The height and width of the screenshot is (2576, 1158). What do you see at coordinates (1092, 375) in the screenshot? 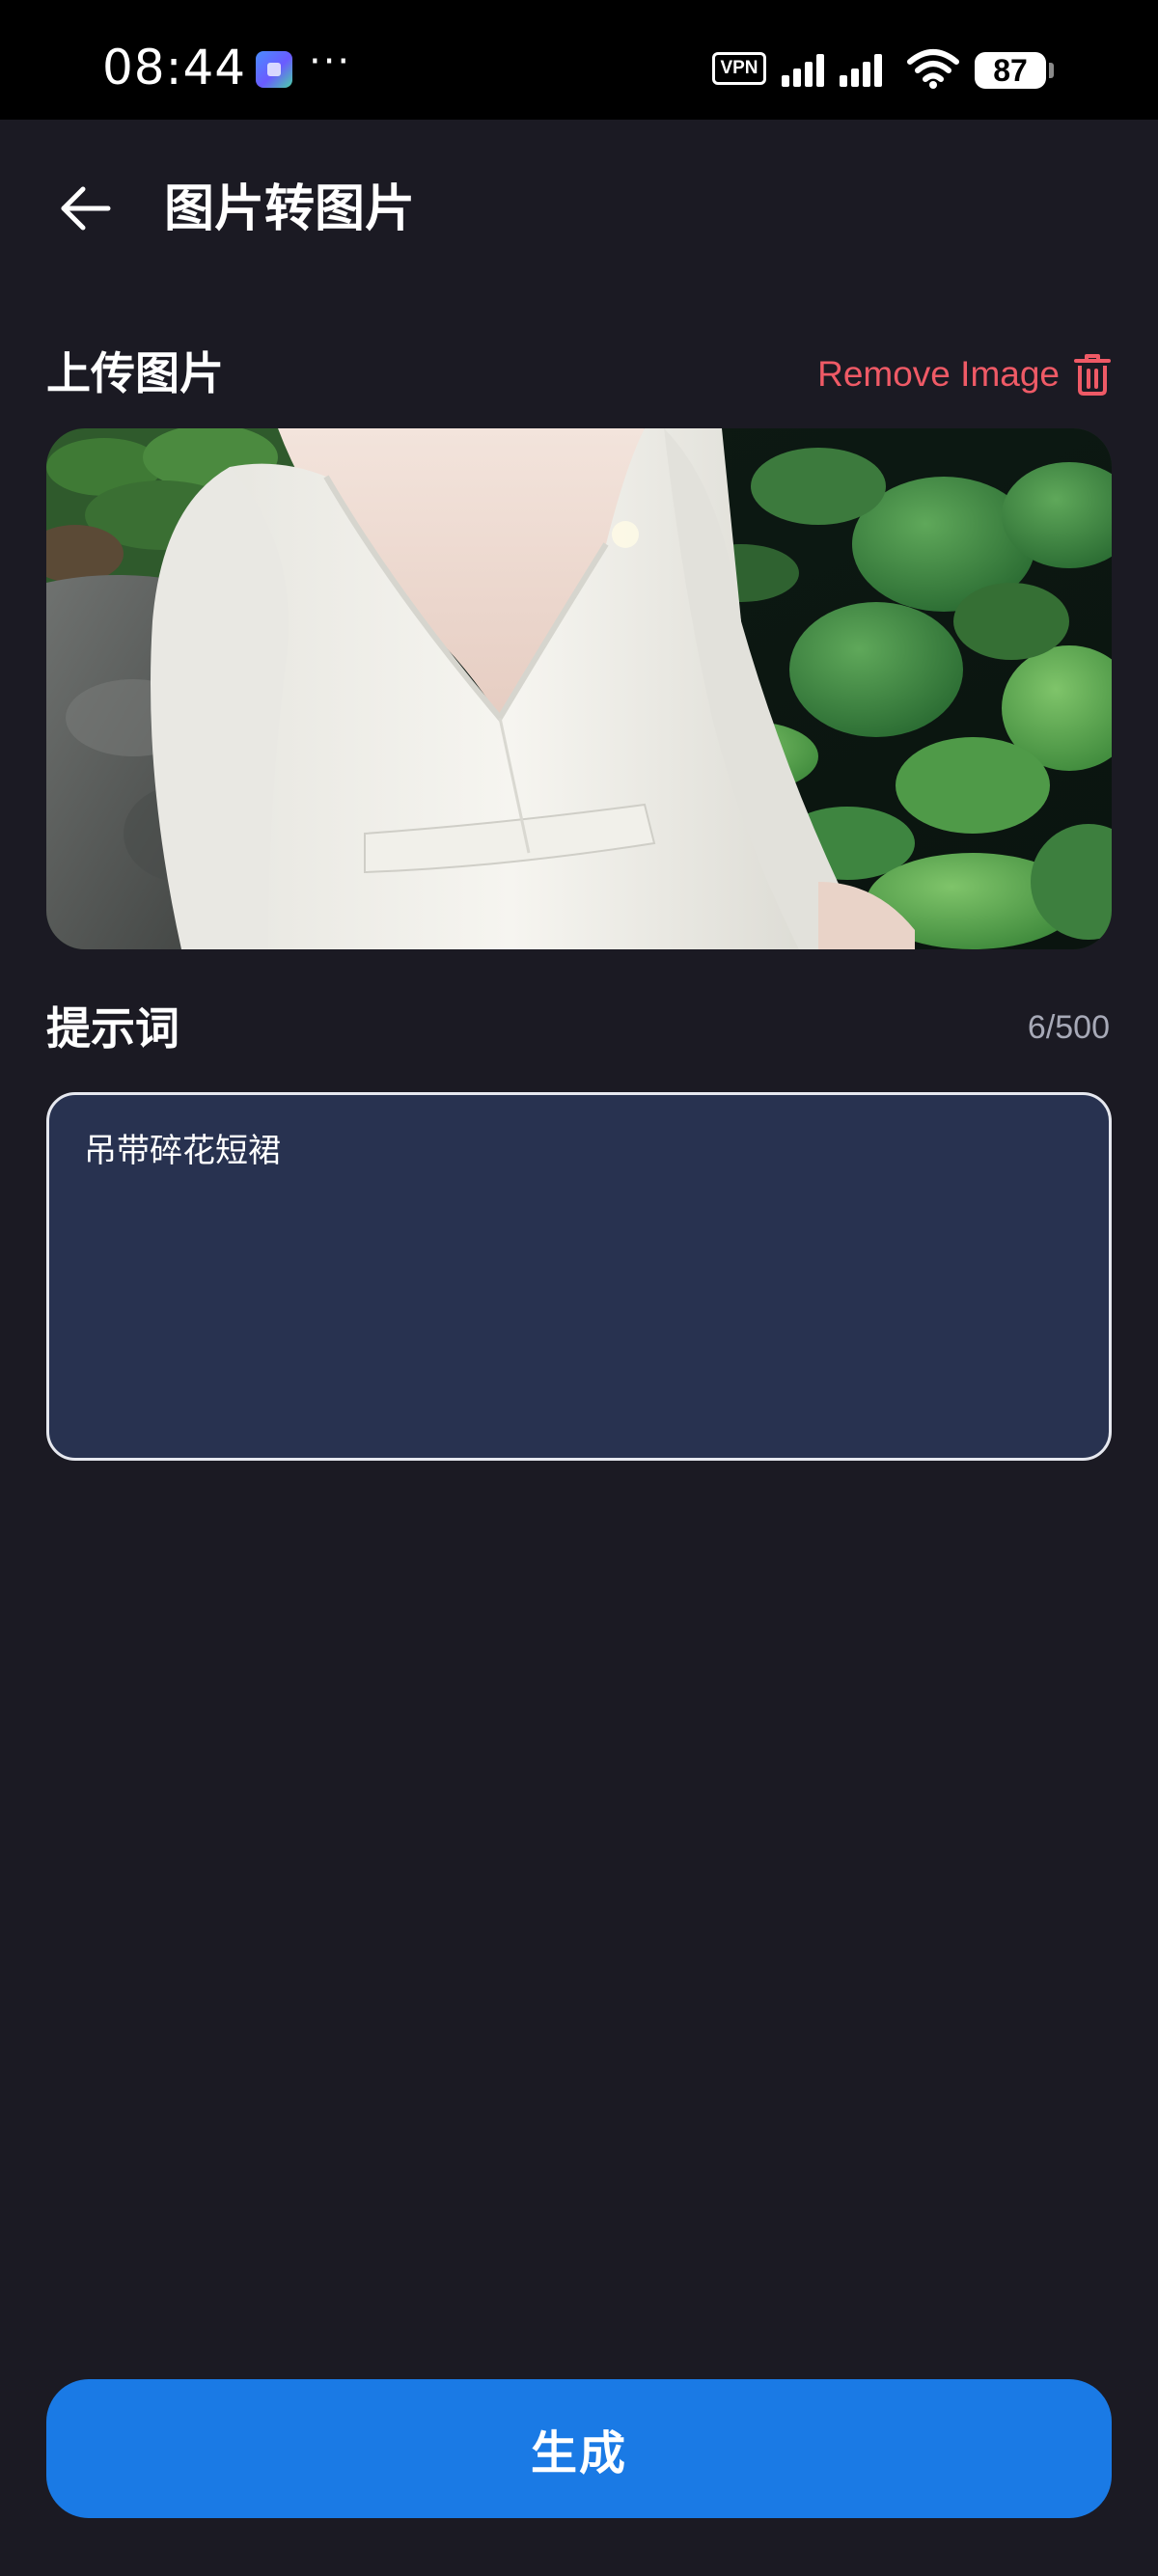
I see `trash-icon` at bounding box center [1092, 375].